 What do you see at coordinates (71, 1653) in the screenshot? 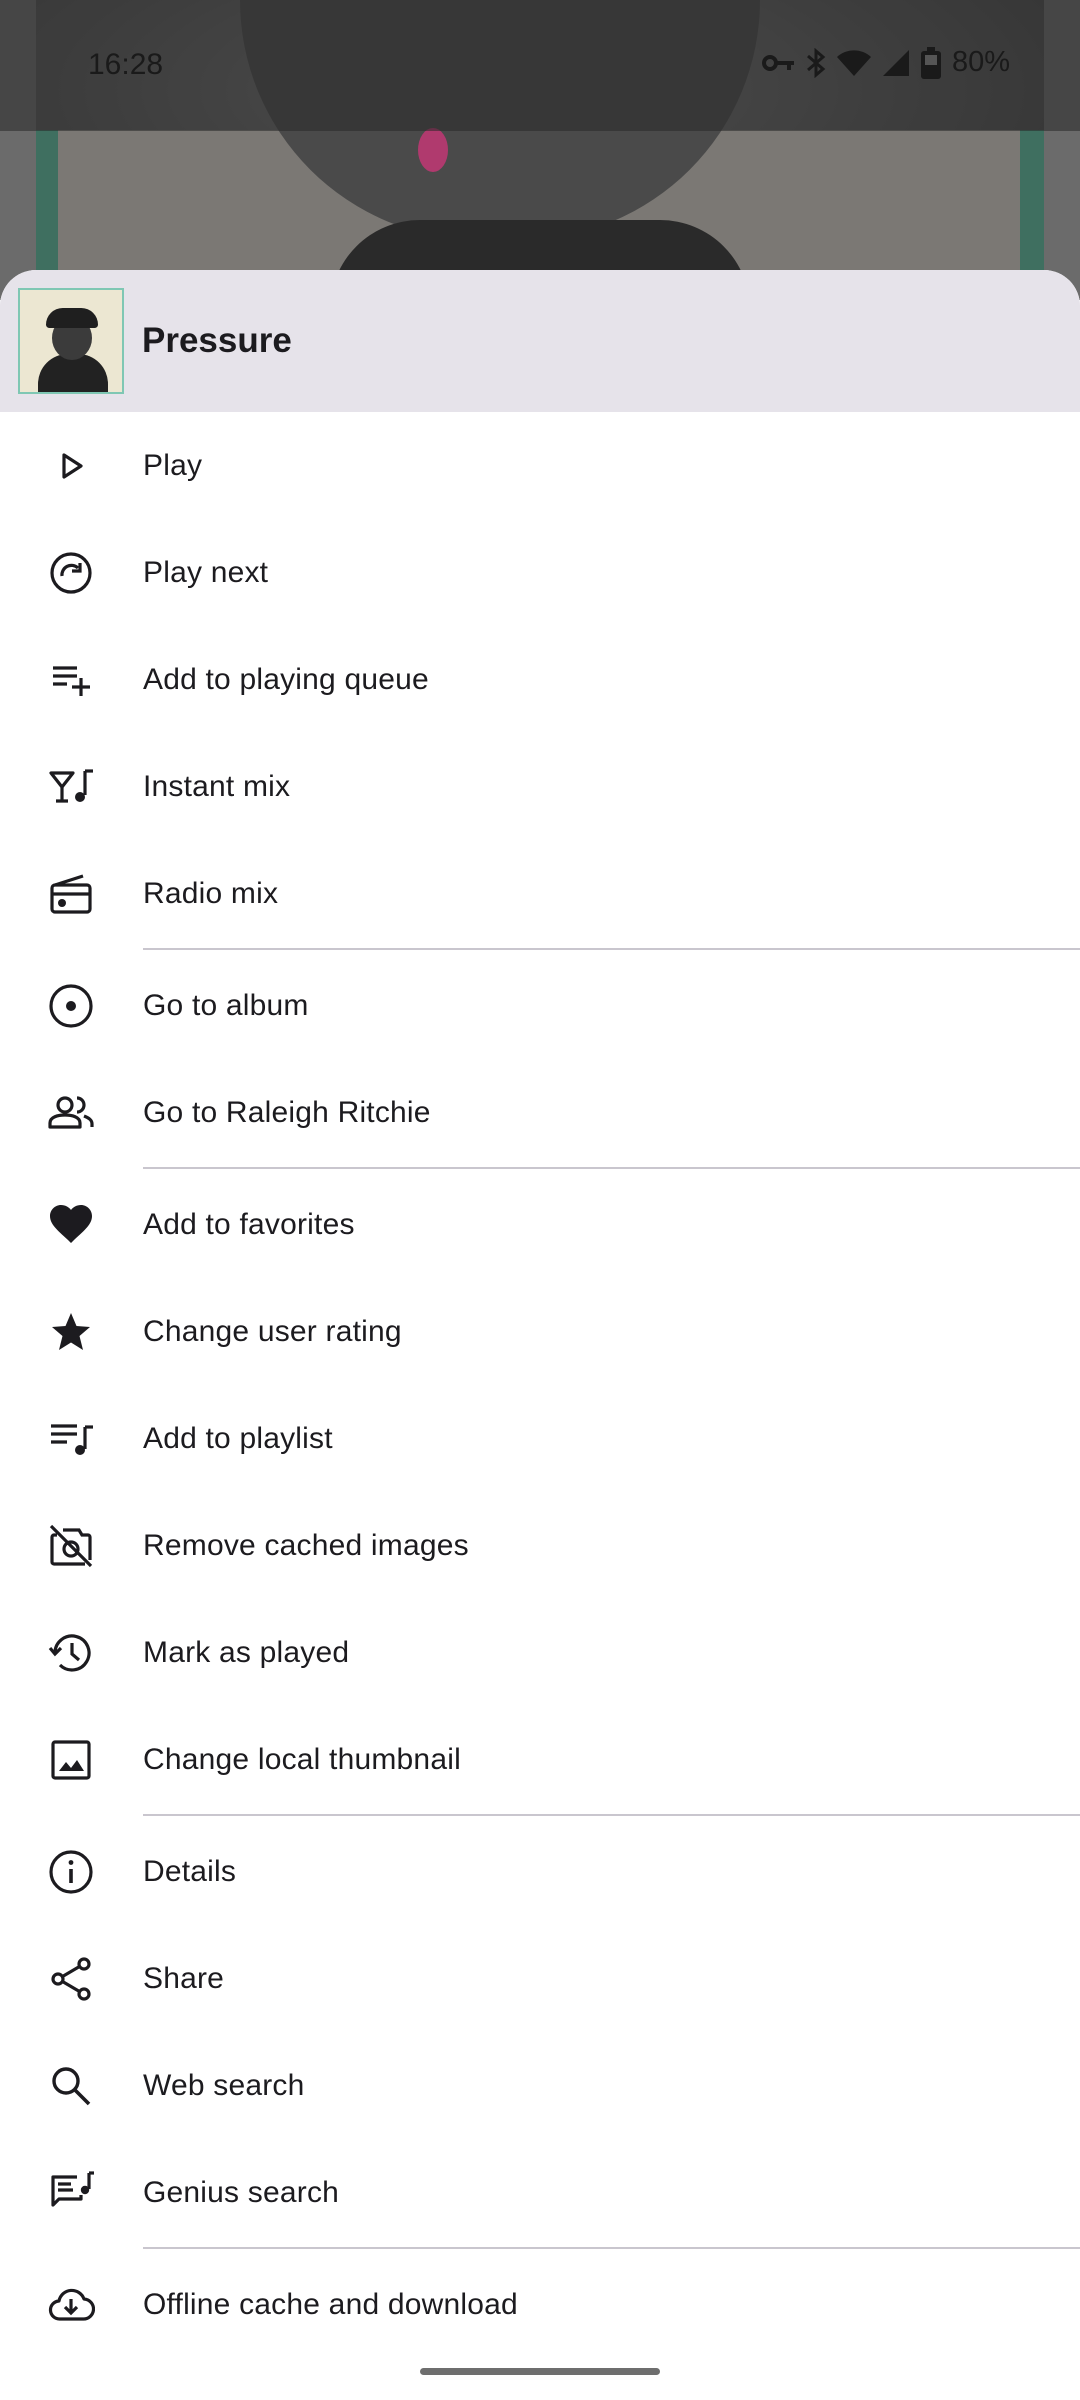
I see `history-icon` at bounding box center [71, 1653].